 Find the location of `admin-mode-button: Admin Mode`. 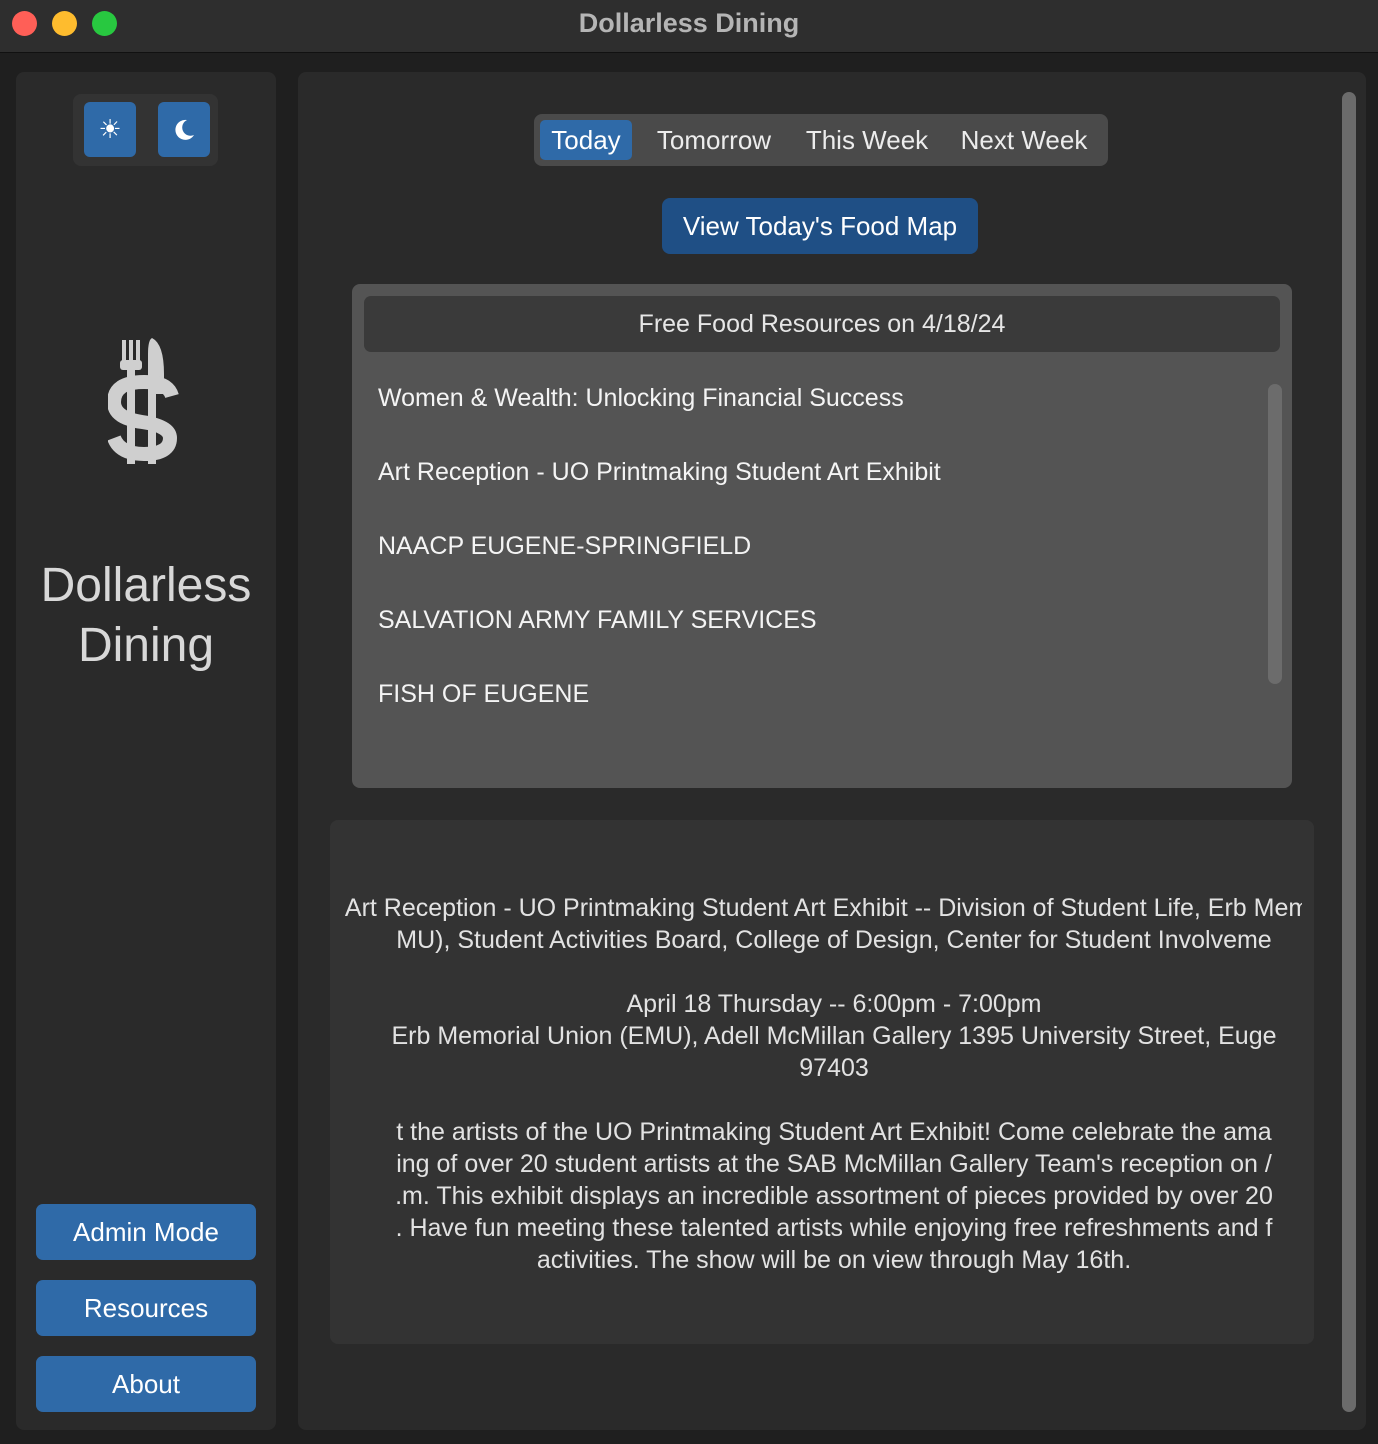

admin-mode-button: Admin Mode is located at coordinates (146, 1232).